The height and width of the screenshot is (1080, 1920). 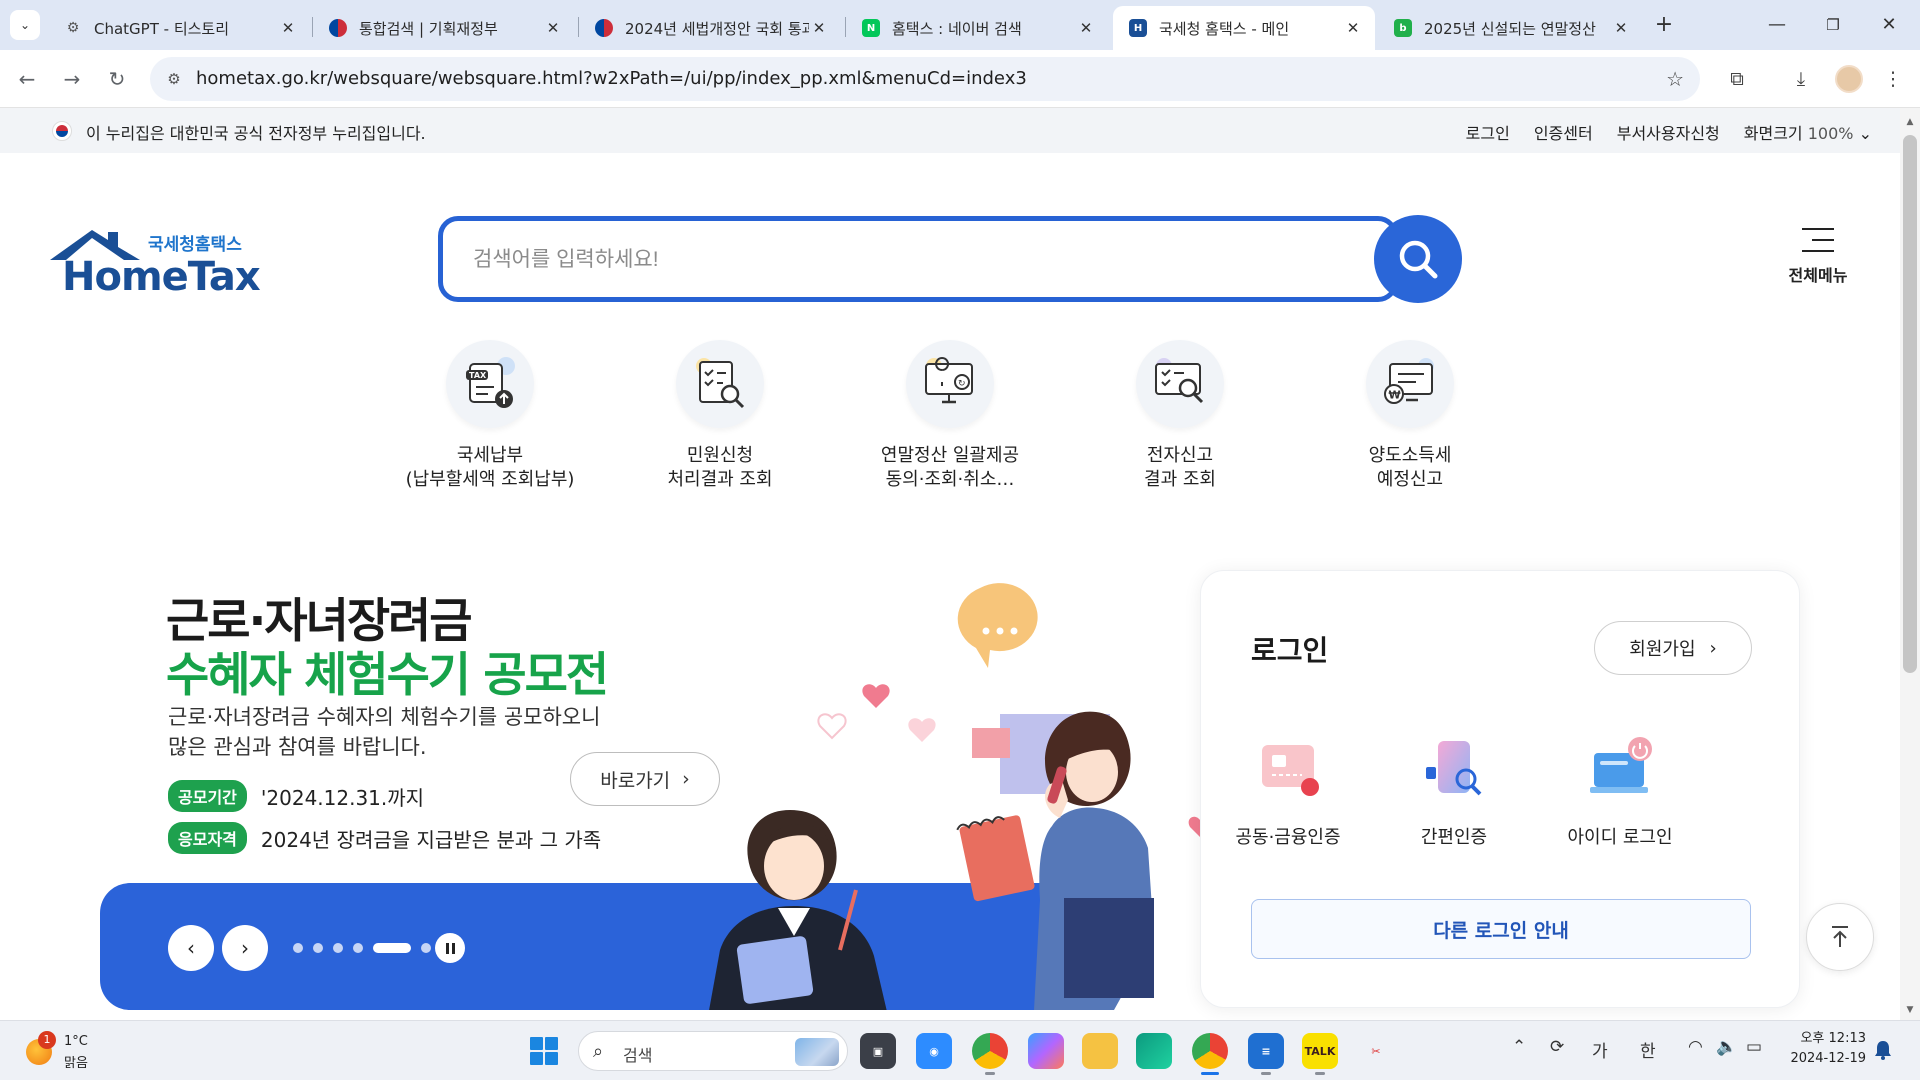 I want to click on promo-goto-button: 바로가기 ›, so click(x=645, y=779).